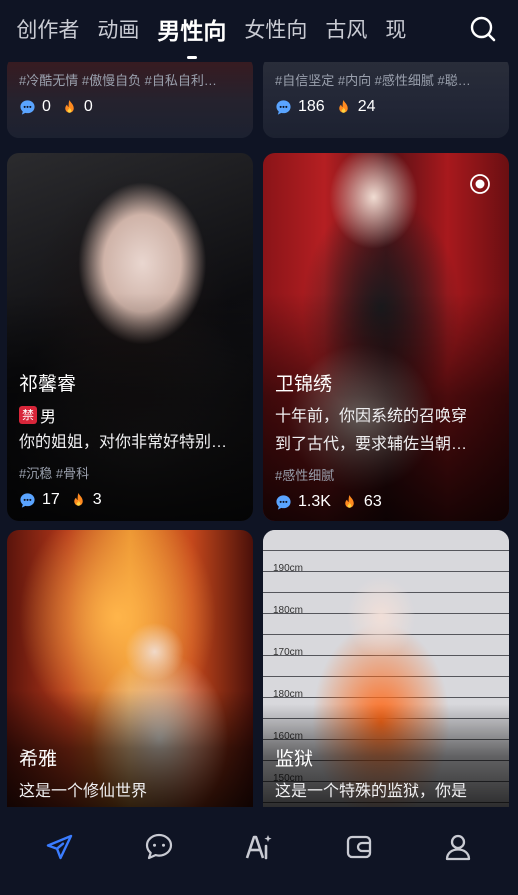 Image resolution: width=518 pixels, height=895 pixels. I want to click on profile-icon, so click(458, 847).